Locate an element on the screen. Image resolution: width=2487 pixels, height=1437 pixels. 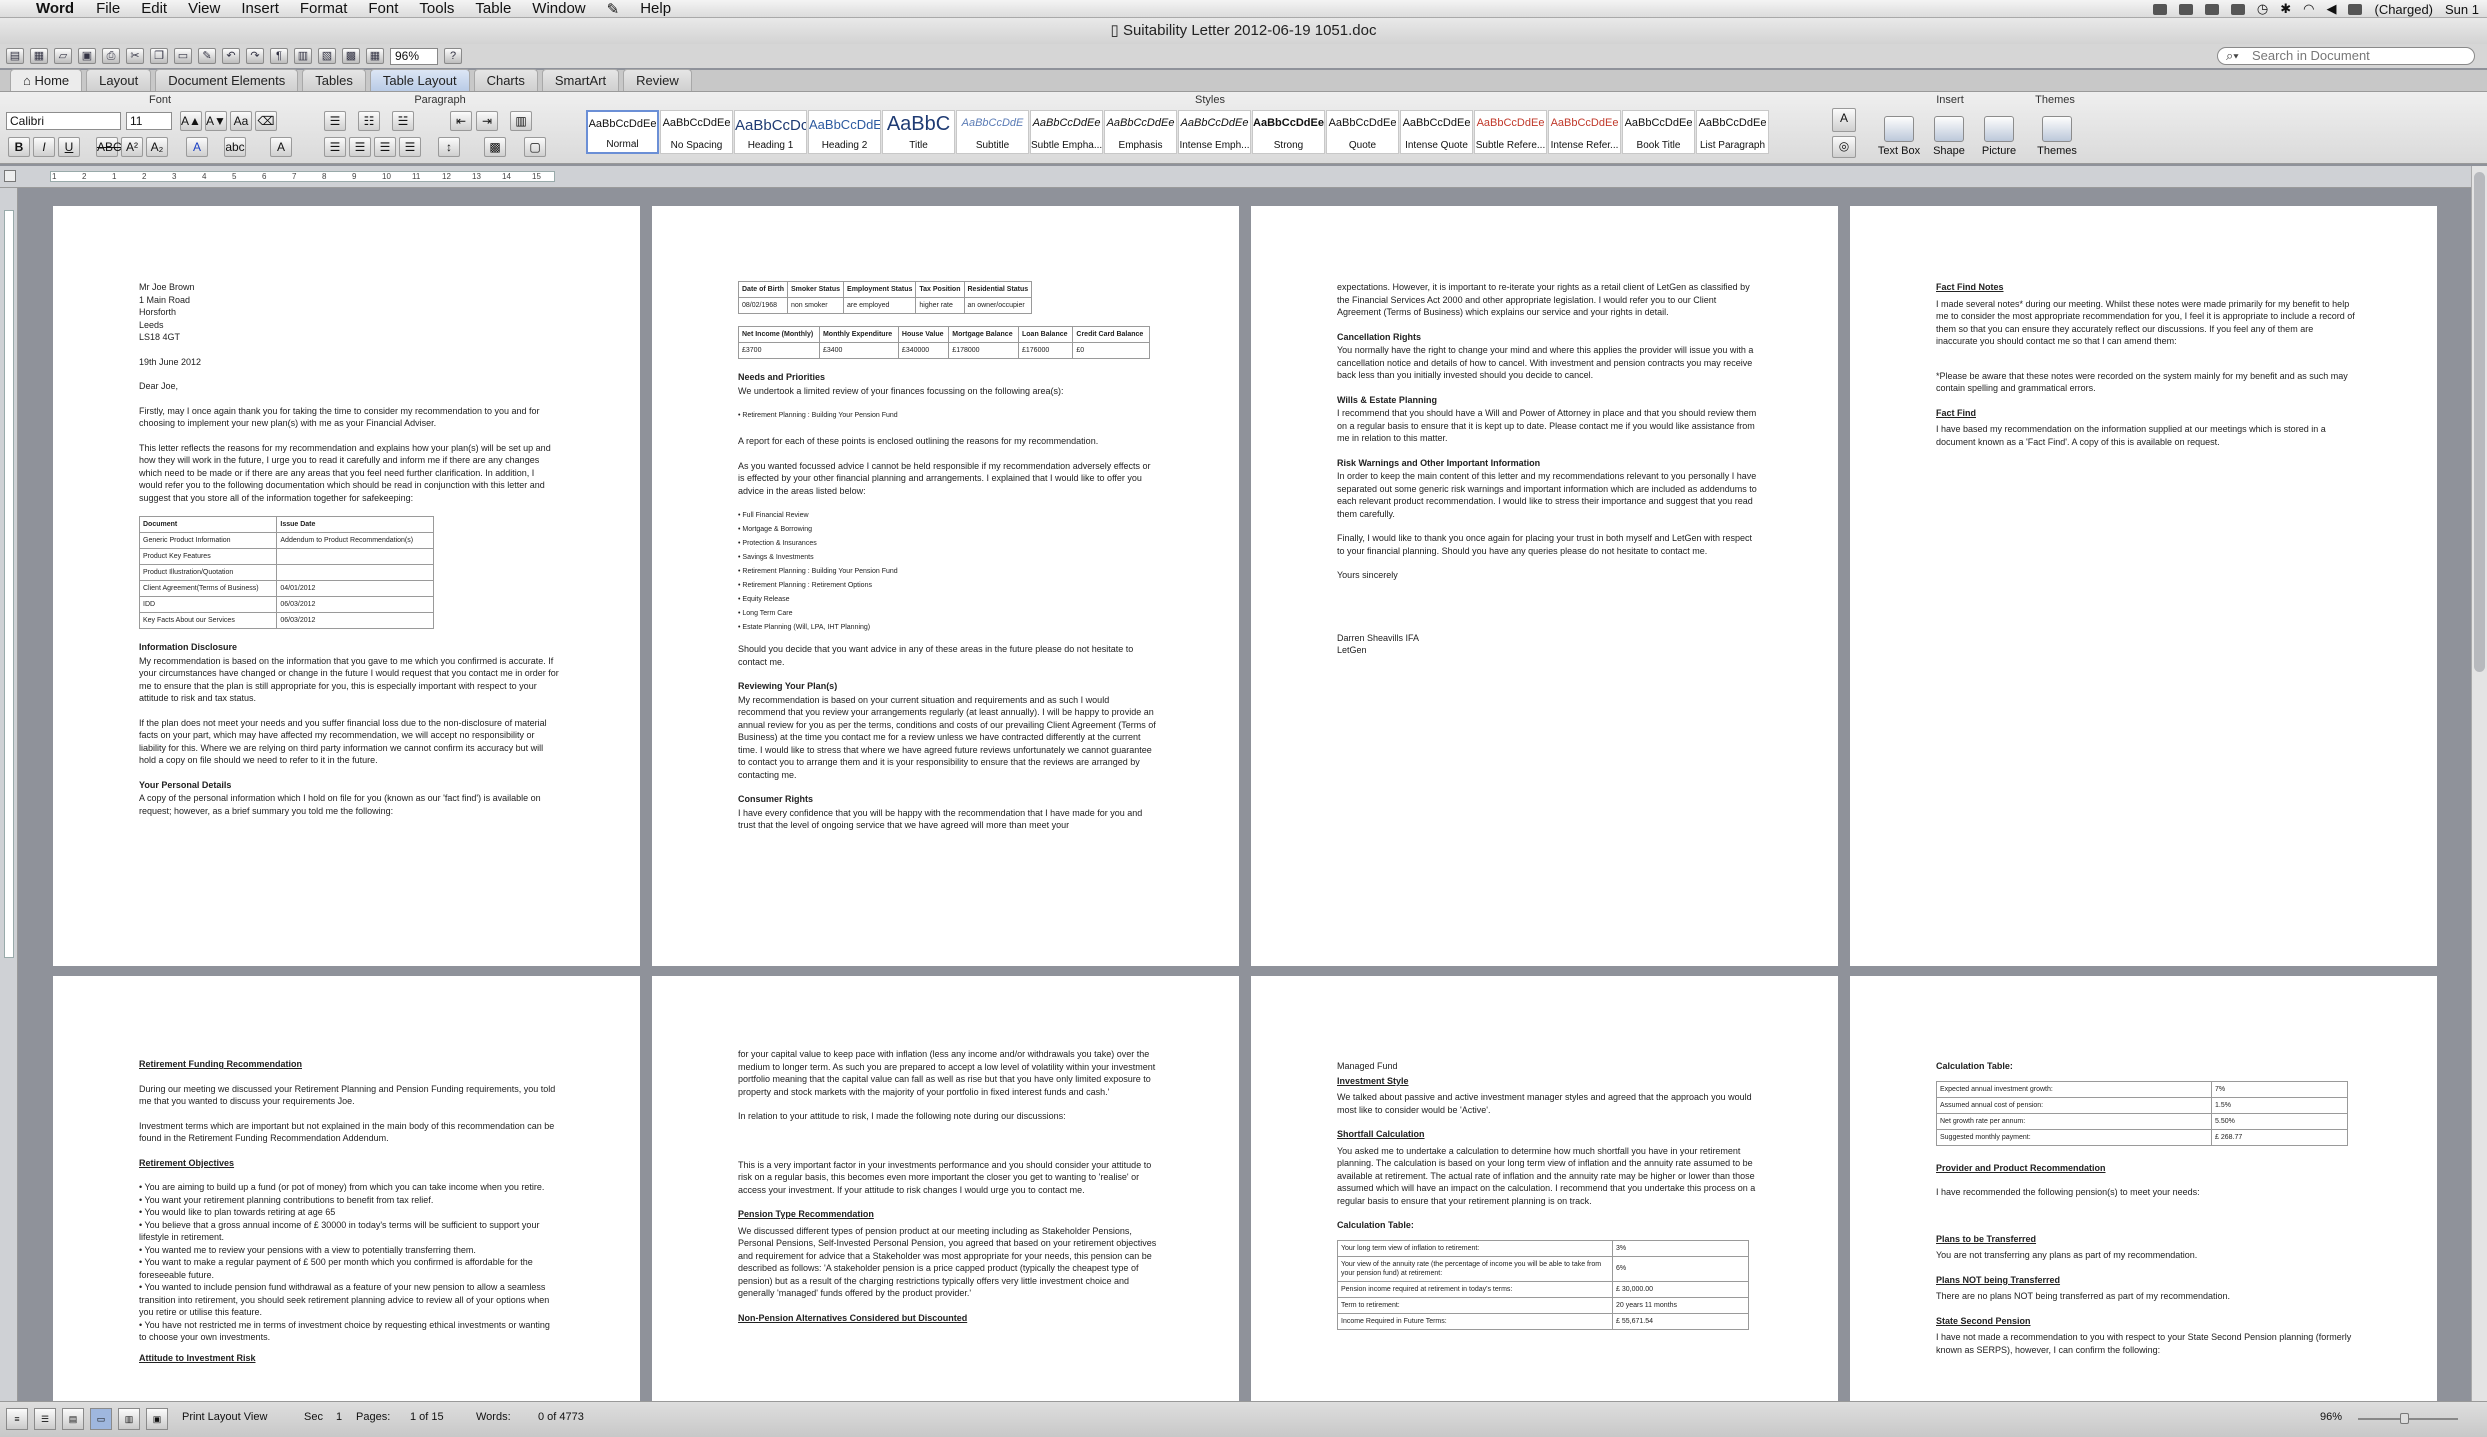
highlight-icon: abc is located at coordinates (235, 147).